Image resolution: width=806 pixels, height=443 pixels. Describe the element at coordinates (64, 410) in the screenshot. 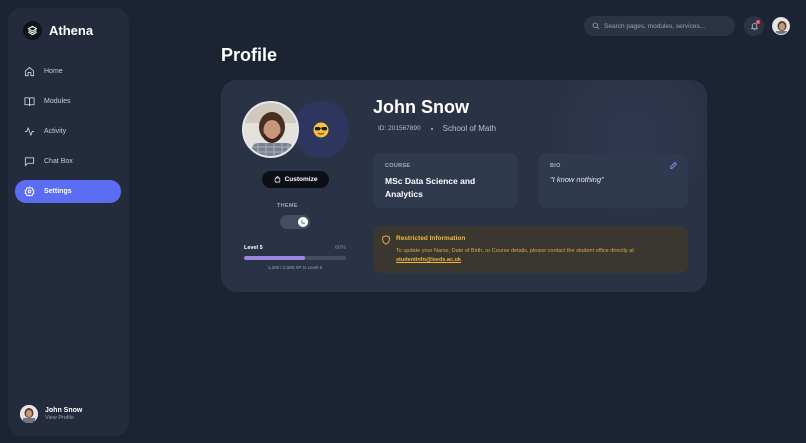

I see `sidebar-user-name: John Snow` at that location.